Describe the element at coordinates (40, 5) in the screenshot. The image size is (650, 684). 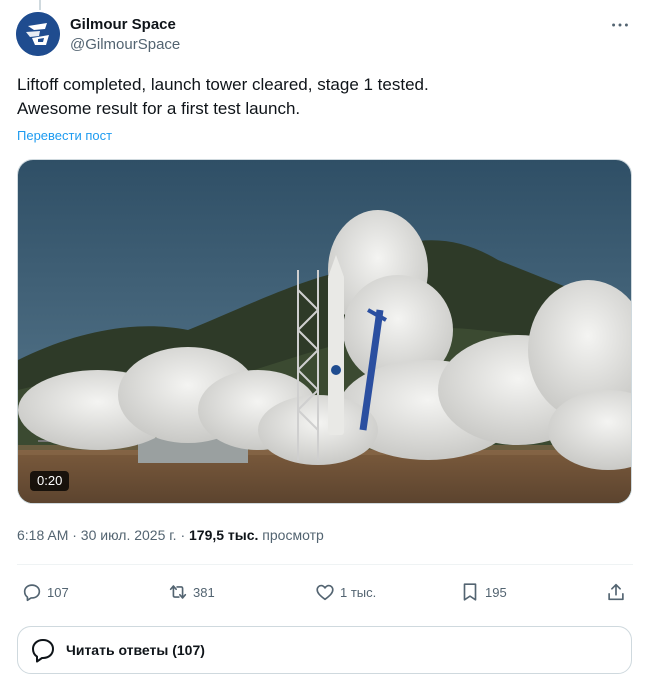
I see `thread-connector-line` at that location.